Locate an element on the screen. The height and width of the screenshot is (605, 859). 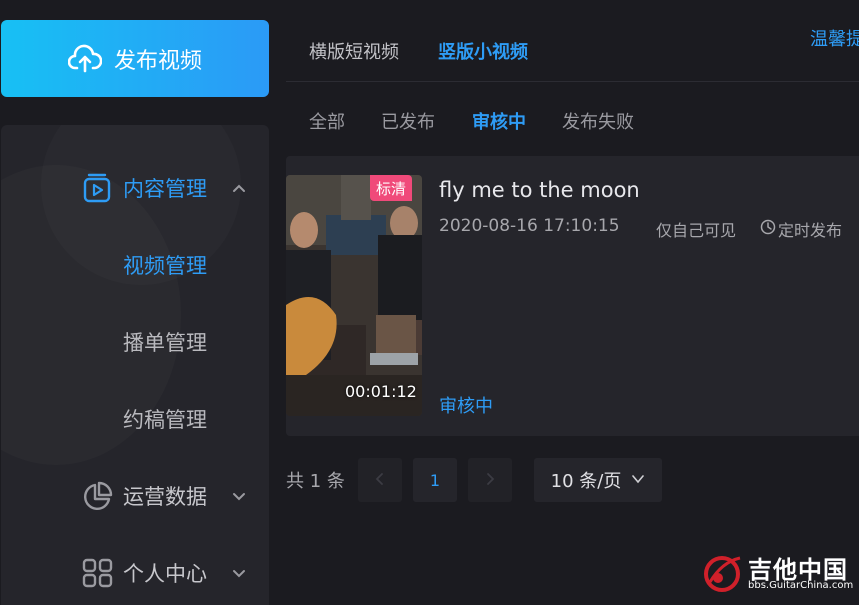
publish-video-label: 发布视频 is located at coordinates (157, 61).